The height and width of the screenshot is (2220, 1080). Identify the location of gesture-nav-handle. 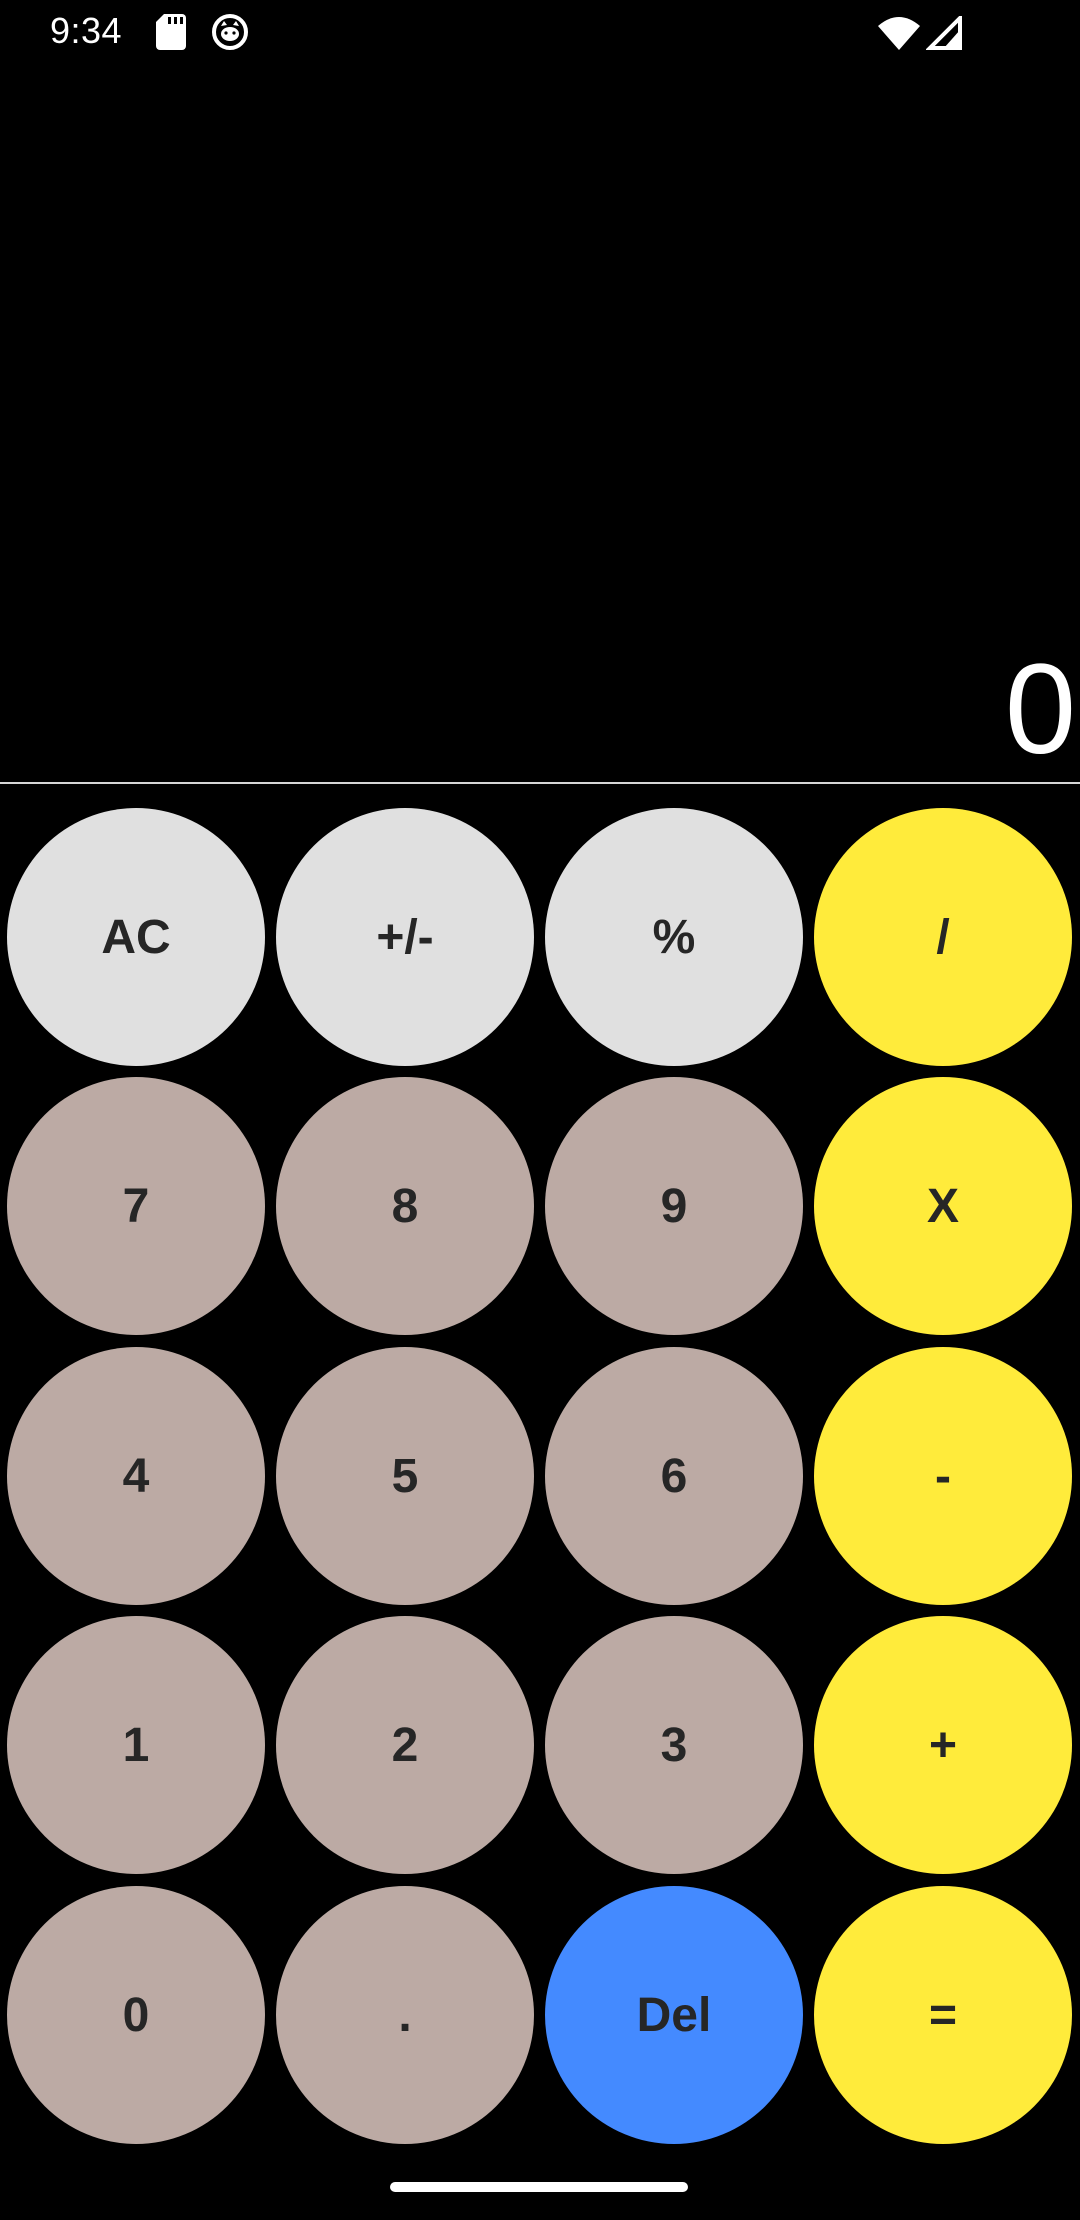
(539, 2187).